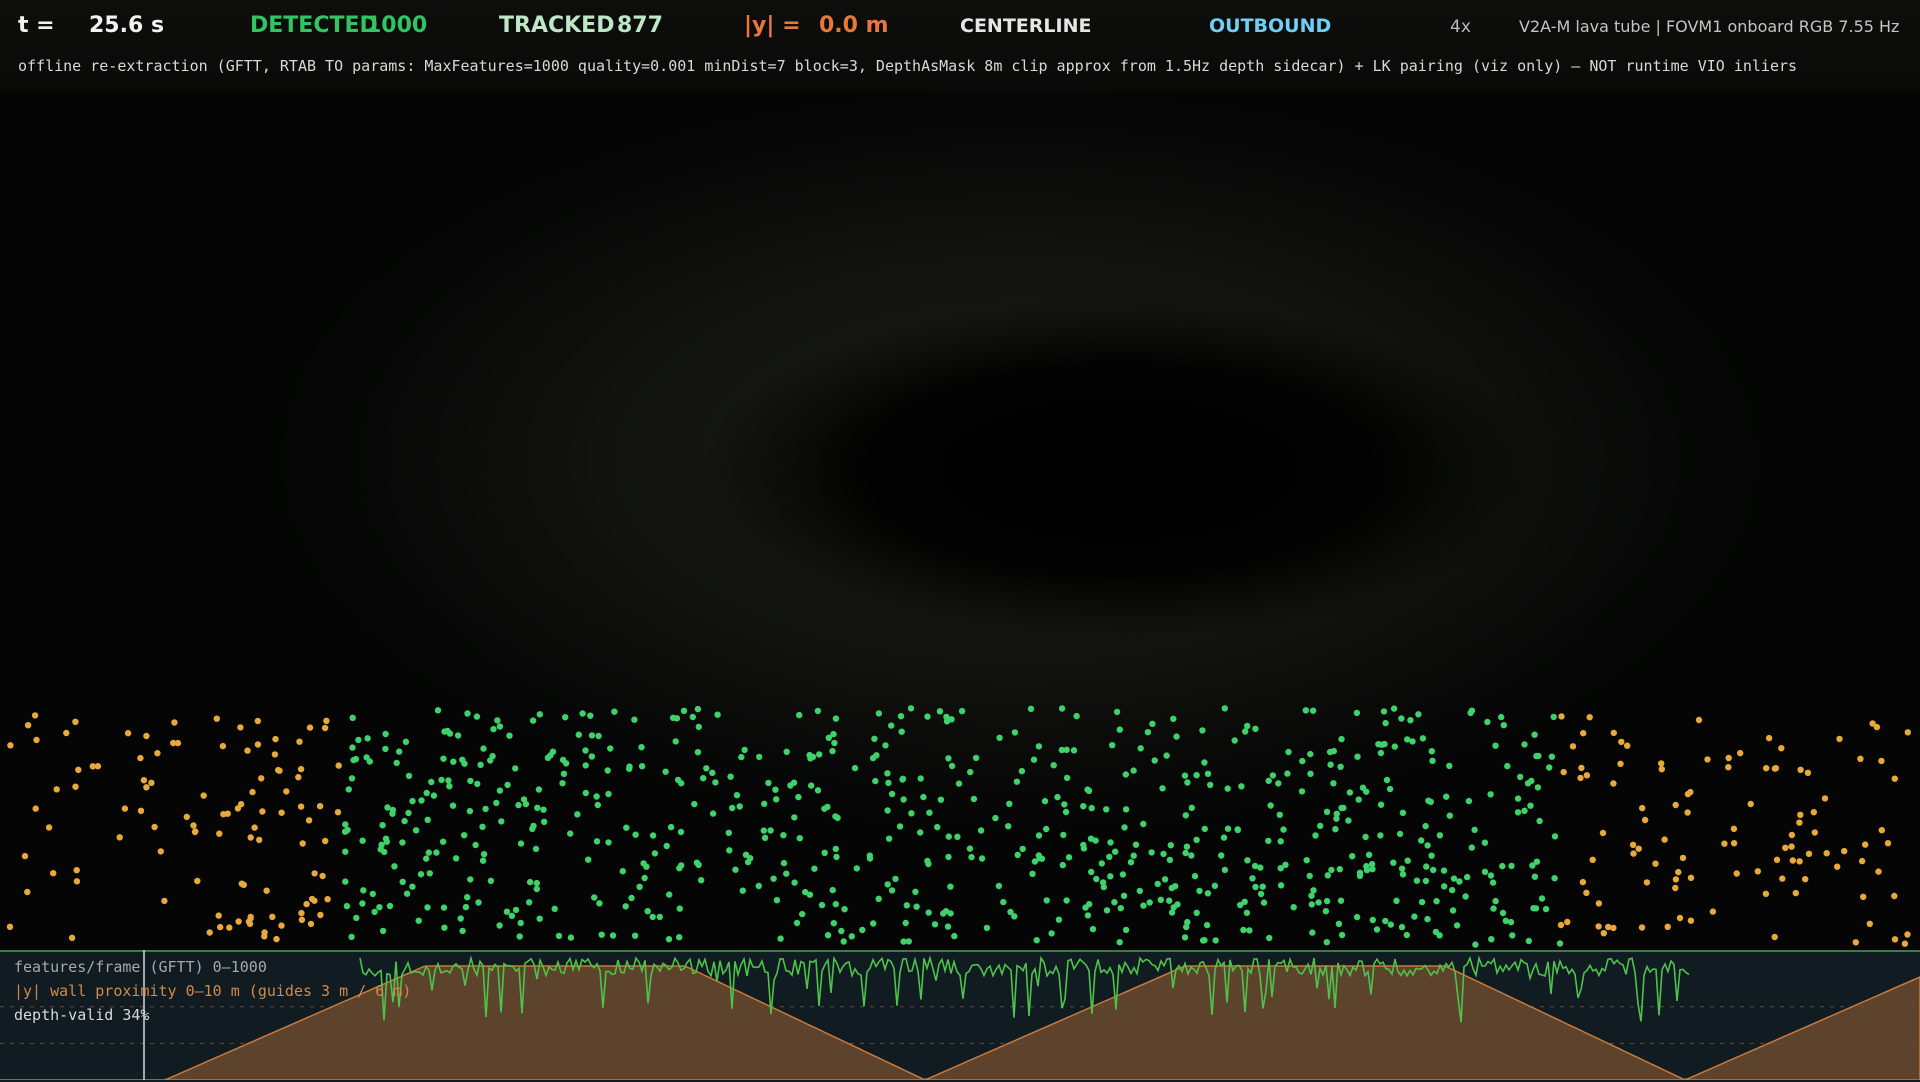  Describe the element at coordinates (960, 1015) in the screenshot. I see `timeline-chart` at that location.